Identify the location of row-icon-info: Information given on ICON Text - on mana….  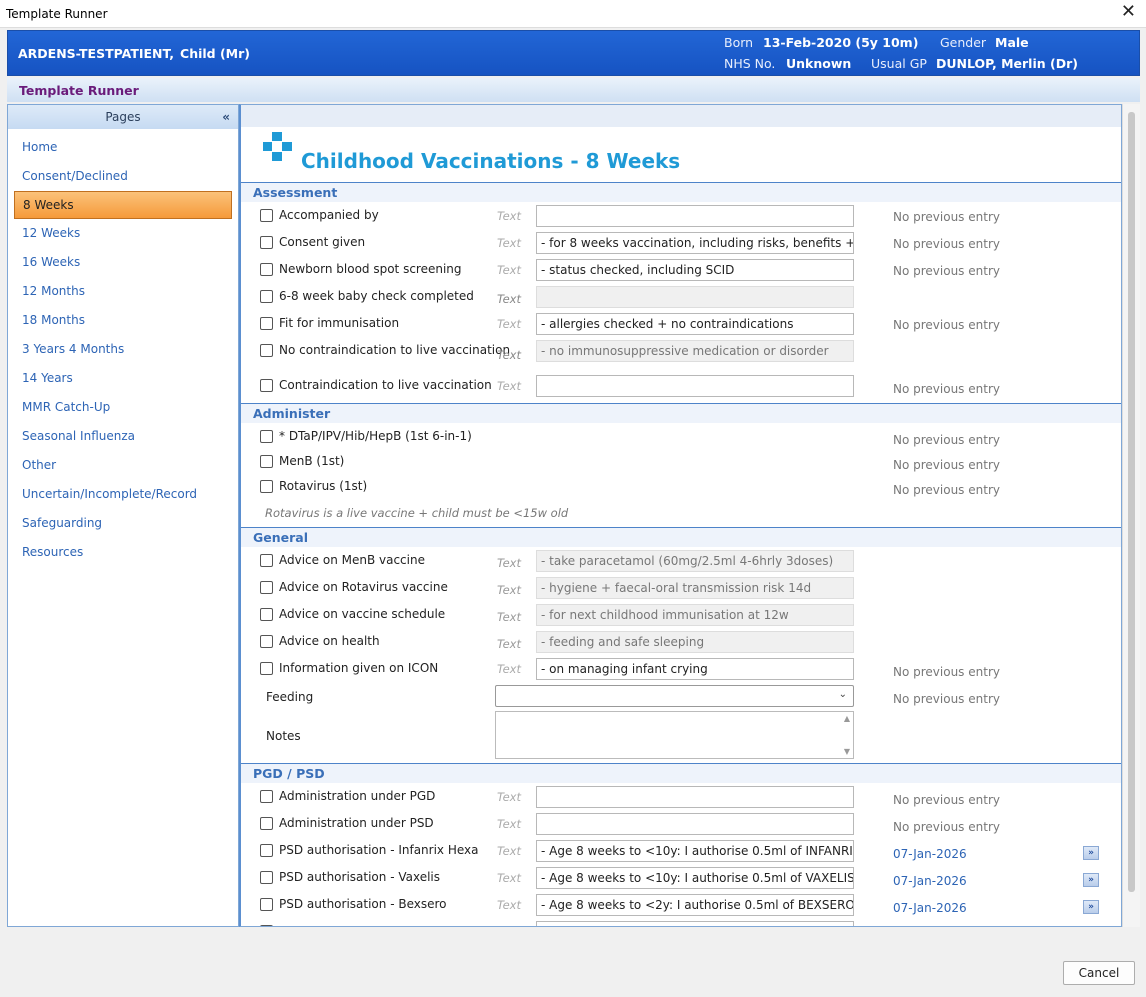
(681, 670).